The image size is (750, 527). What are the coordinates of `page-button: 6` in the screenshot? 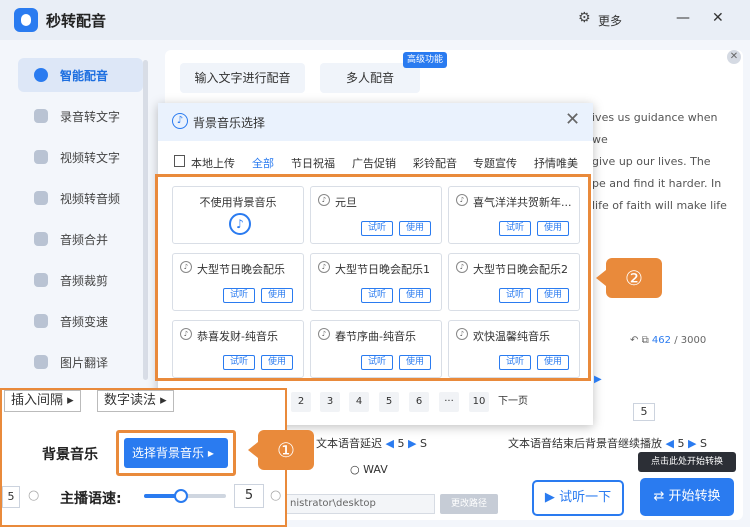 It's located at (419, 402).